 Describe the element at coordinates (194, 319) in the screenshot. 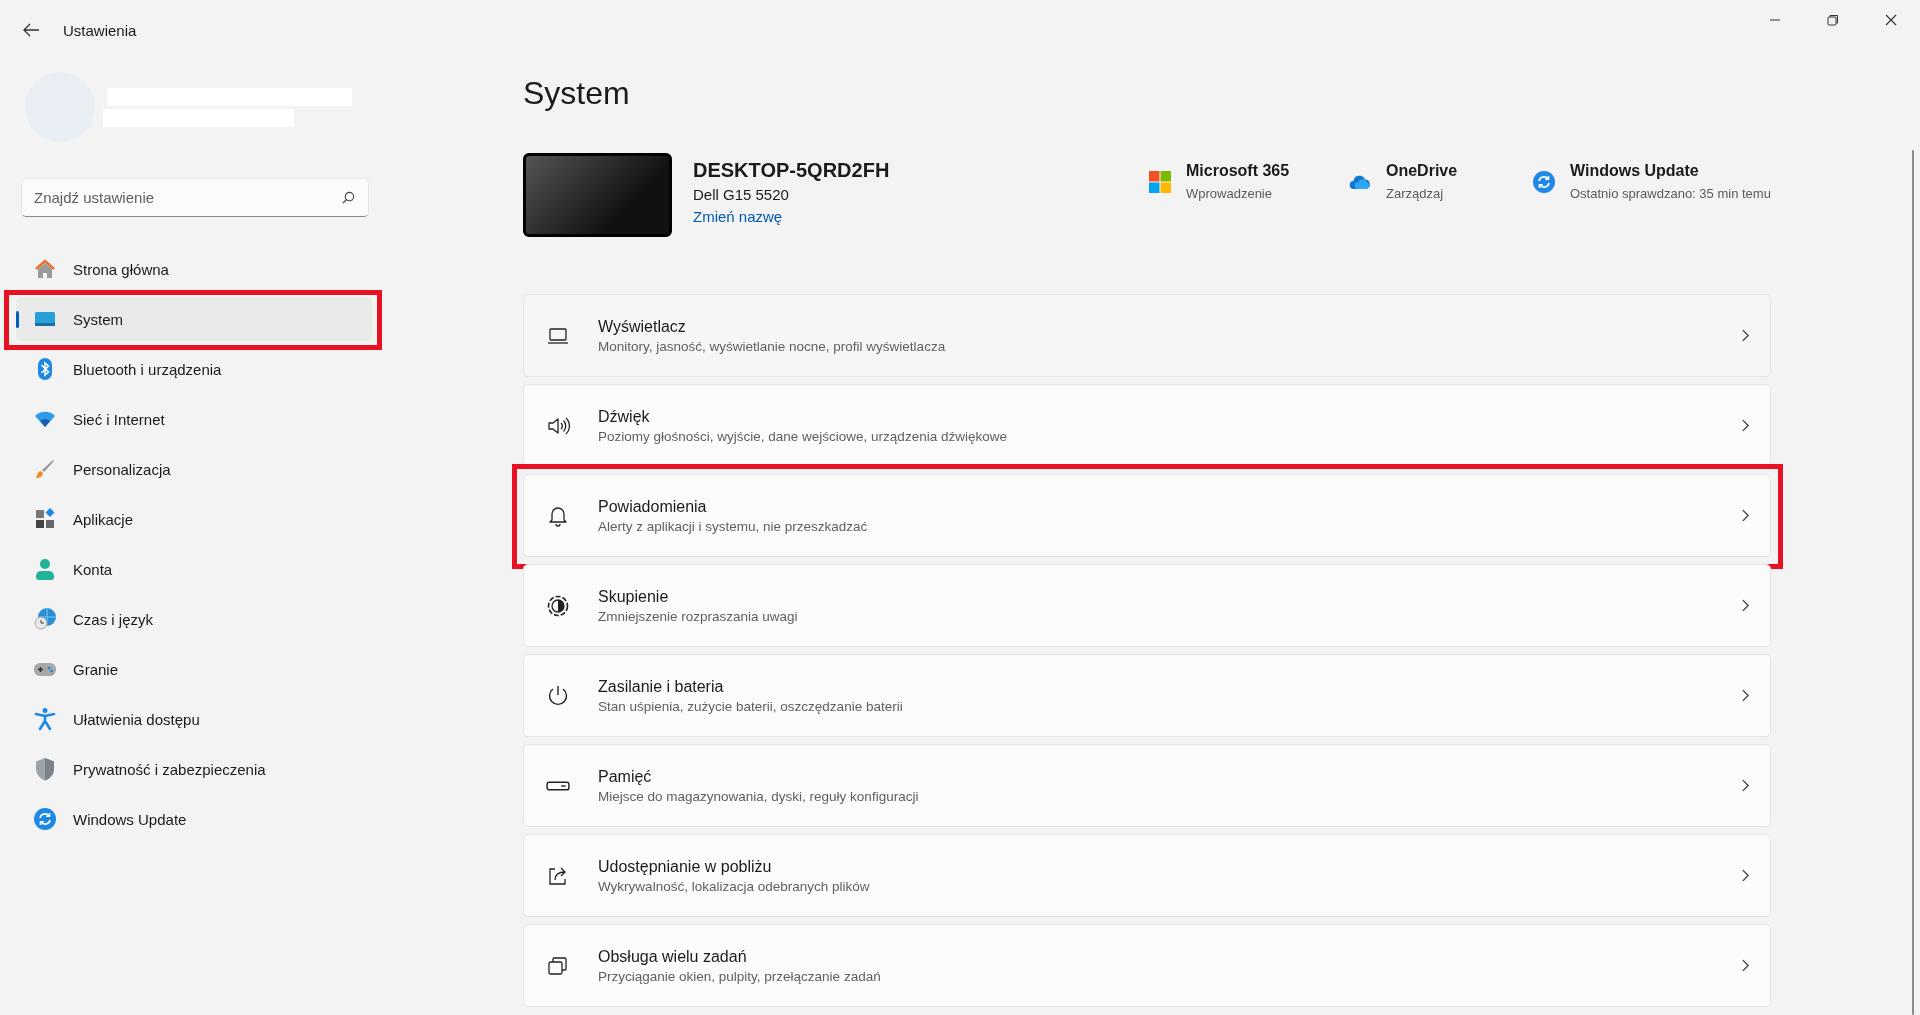

I see `sidebar-item: System` at that location.